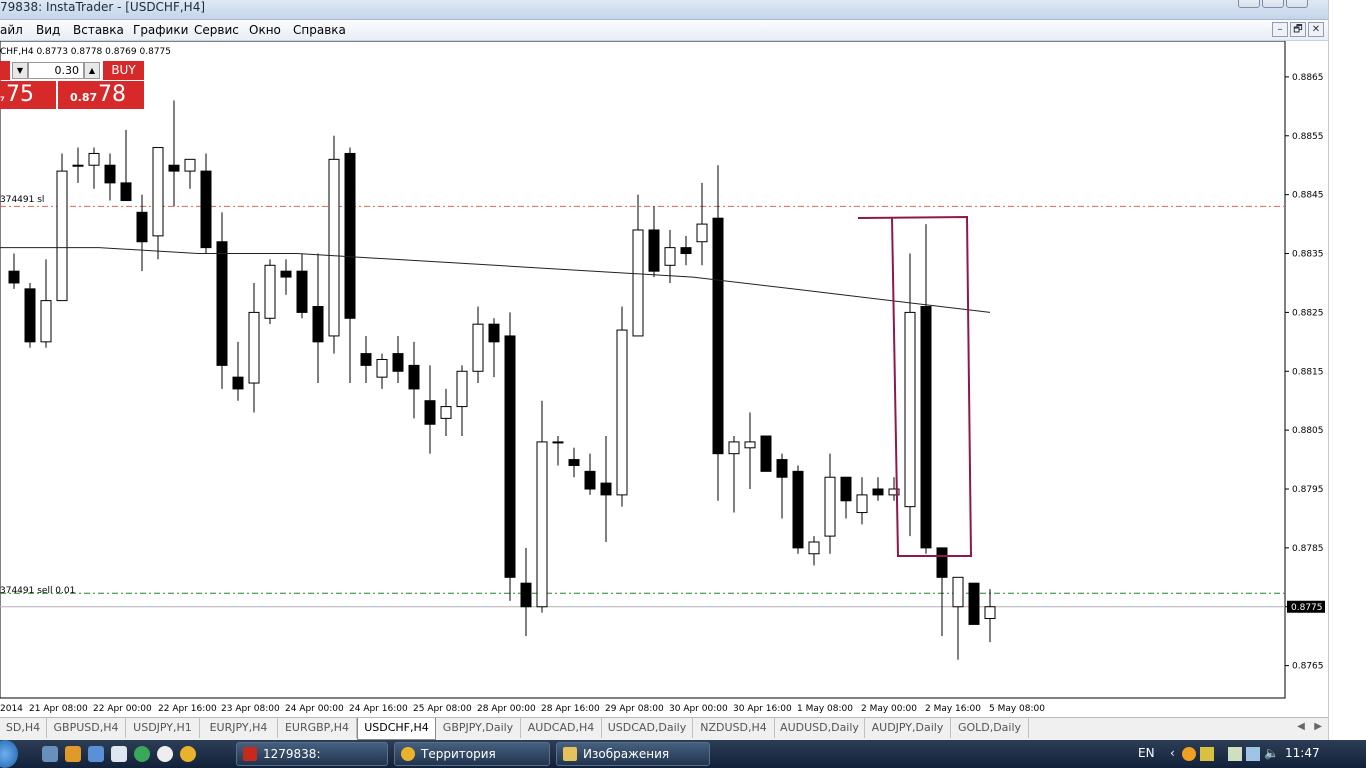 The height and width of the screenshot is (768, 1366). What do you see at coordinates (2, 97) in the screenshot?
I see `sell-price-small: ₇` at bounding box center [2, 97].